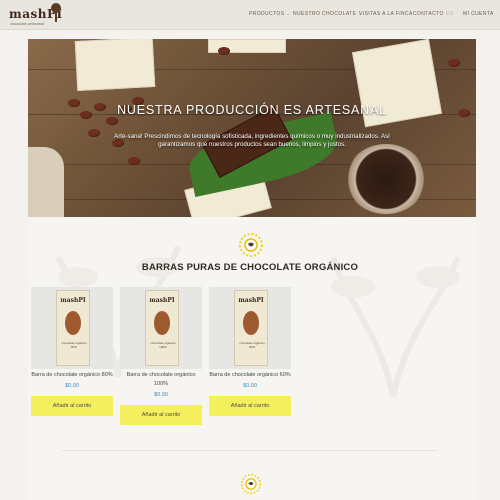 The height and width of the screenshot is (500, 500). Describe the element at coordinates (252, 110) in the screenshot. I see `hero-title: NUESTRA PRODUCCIÓN ES ARTESANAL` at that location.